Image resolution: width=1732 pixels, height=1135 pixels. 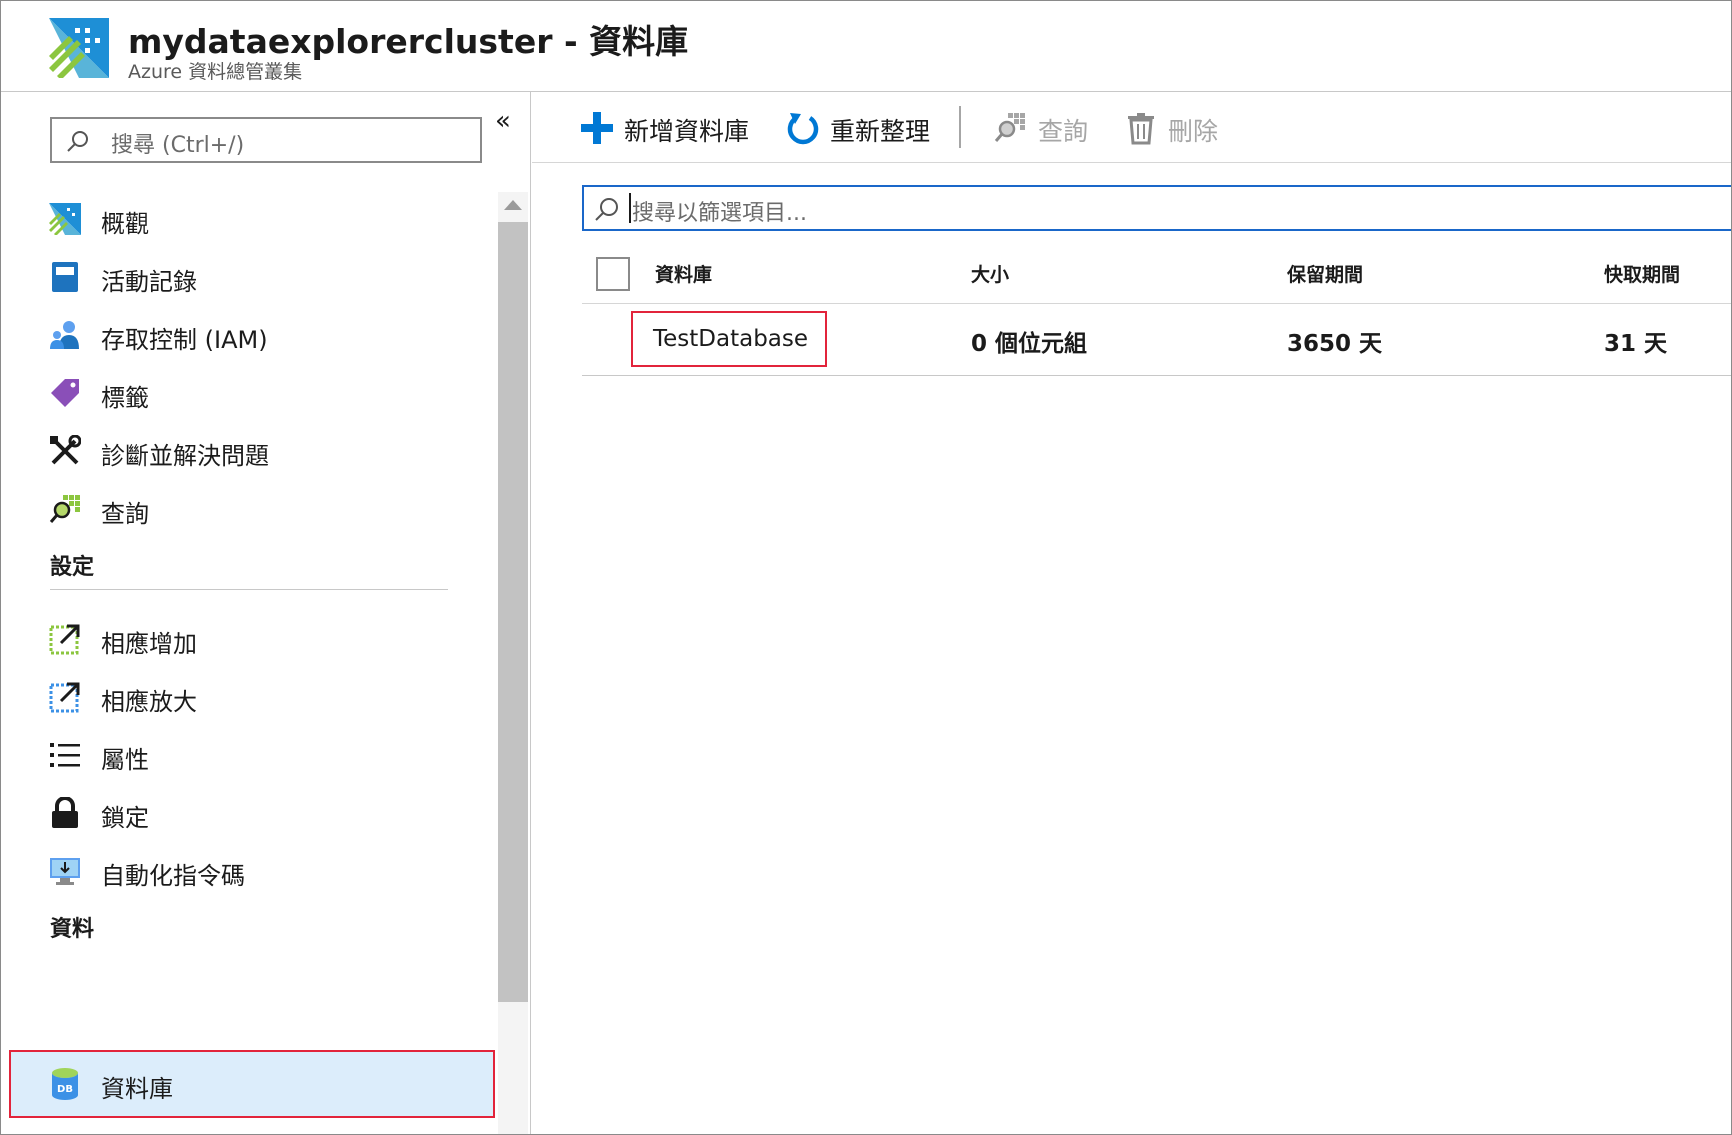 I want to click on menu-item-databases: DB 資料庫, so click(x=252, y=1084).